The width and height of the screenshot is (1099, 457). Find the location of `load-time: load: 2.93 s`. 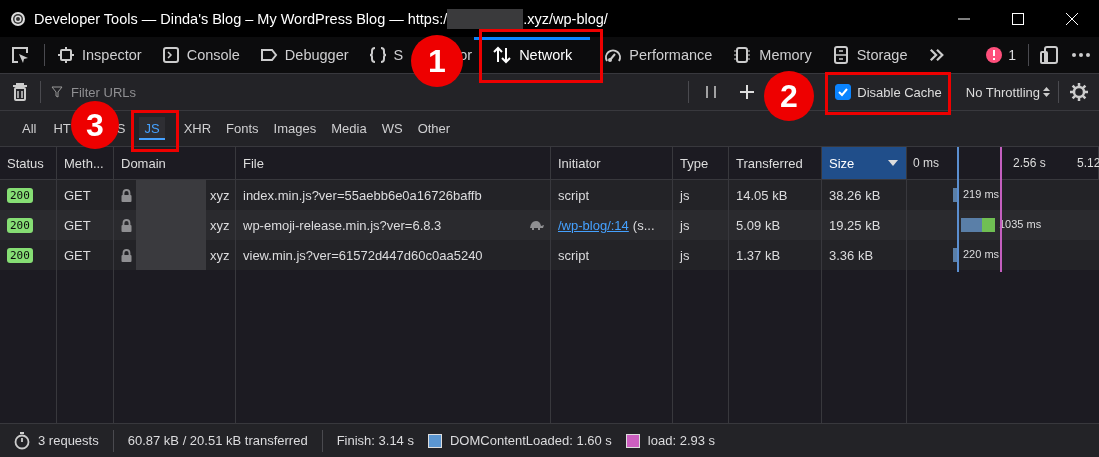

load-time: load: 2.93 s is located at coordinates (681, 440).